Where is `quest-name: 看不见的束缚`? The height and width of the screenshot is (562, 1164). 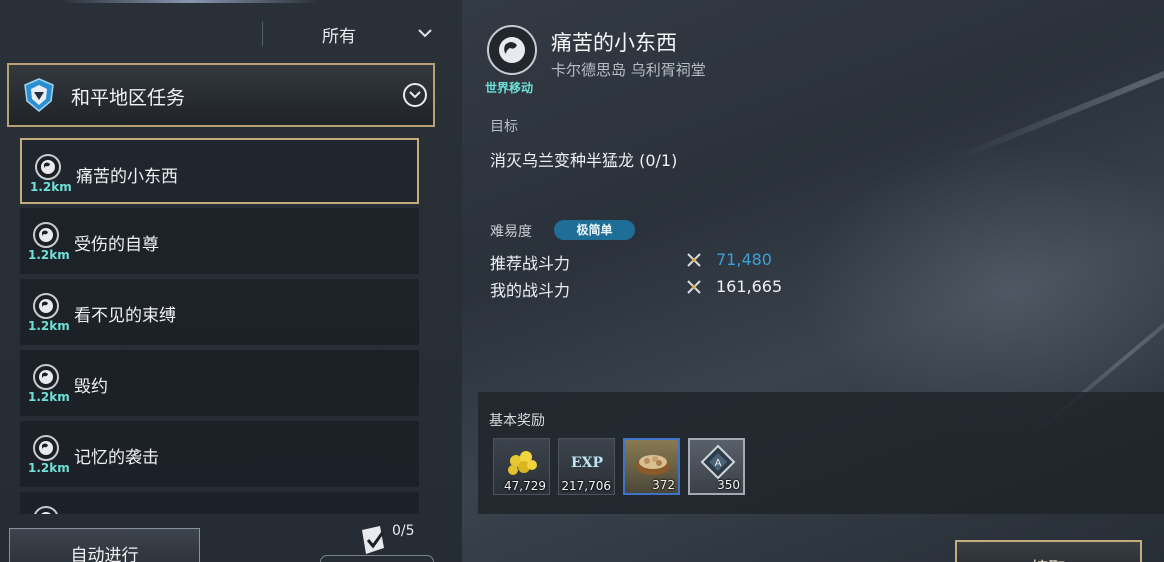 quest-name: 看不见的束缚 is located at coordinates (125, 316).